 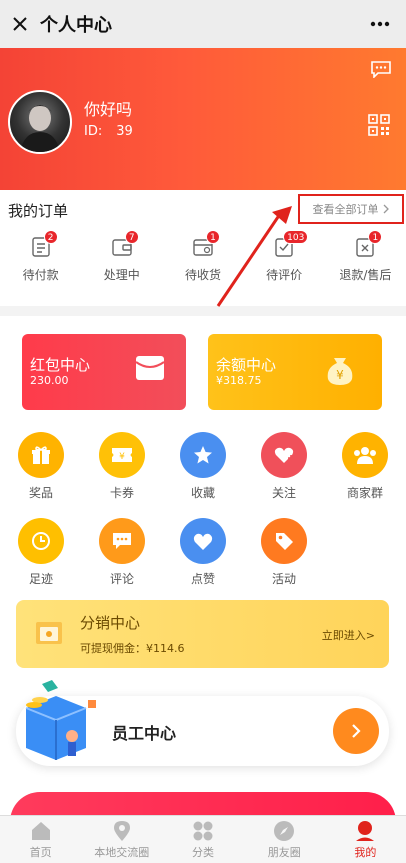 I want to click on order-status-label: 待收货, so click(x=202, y=275).